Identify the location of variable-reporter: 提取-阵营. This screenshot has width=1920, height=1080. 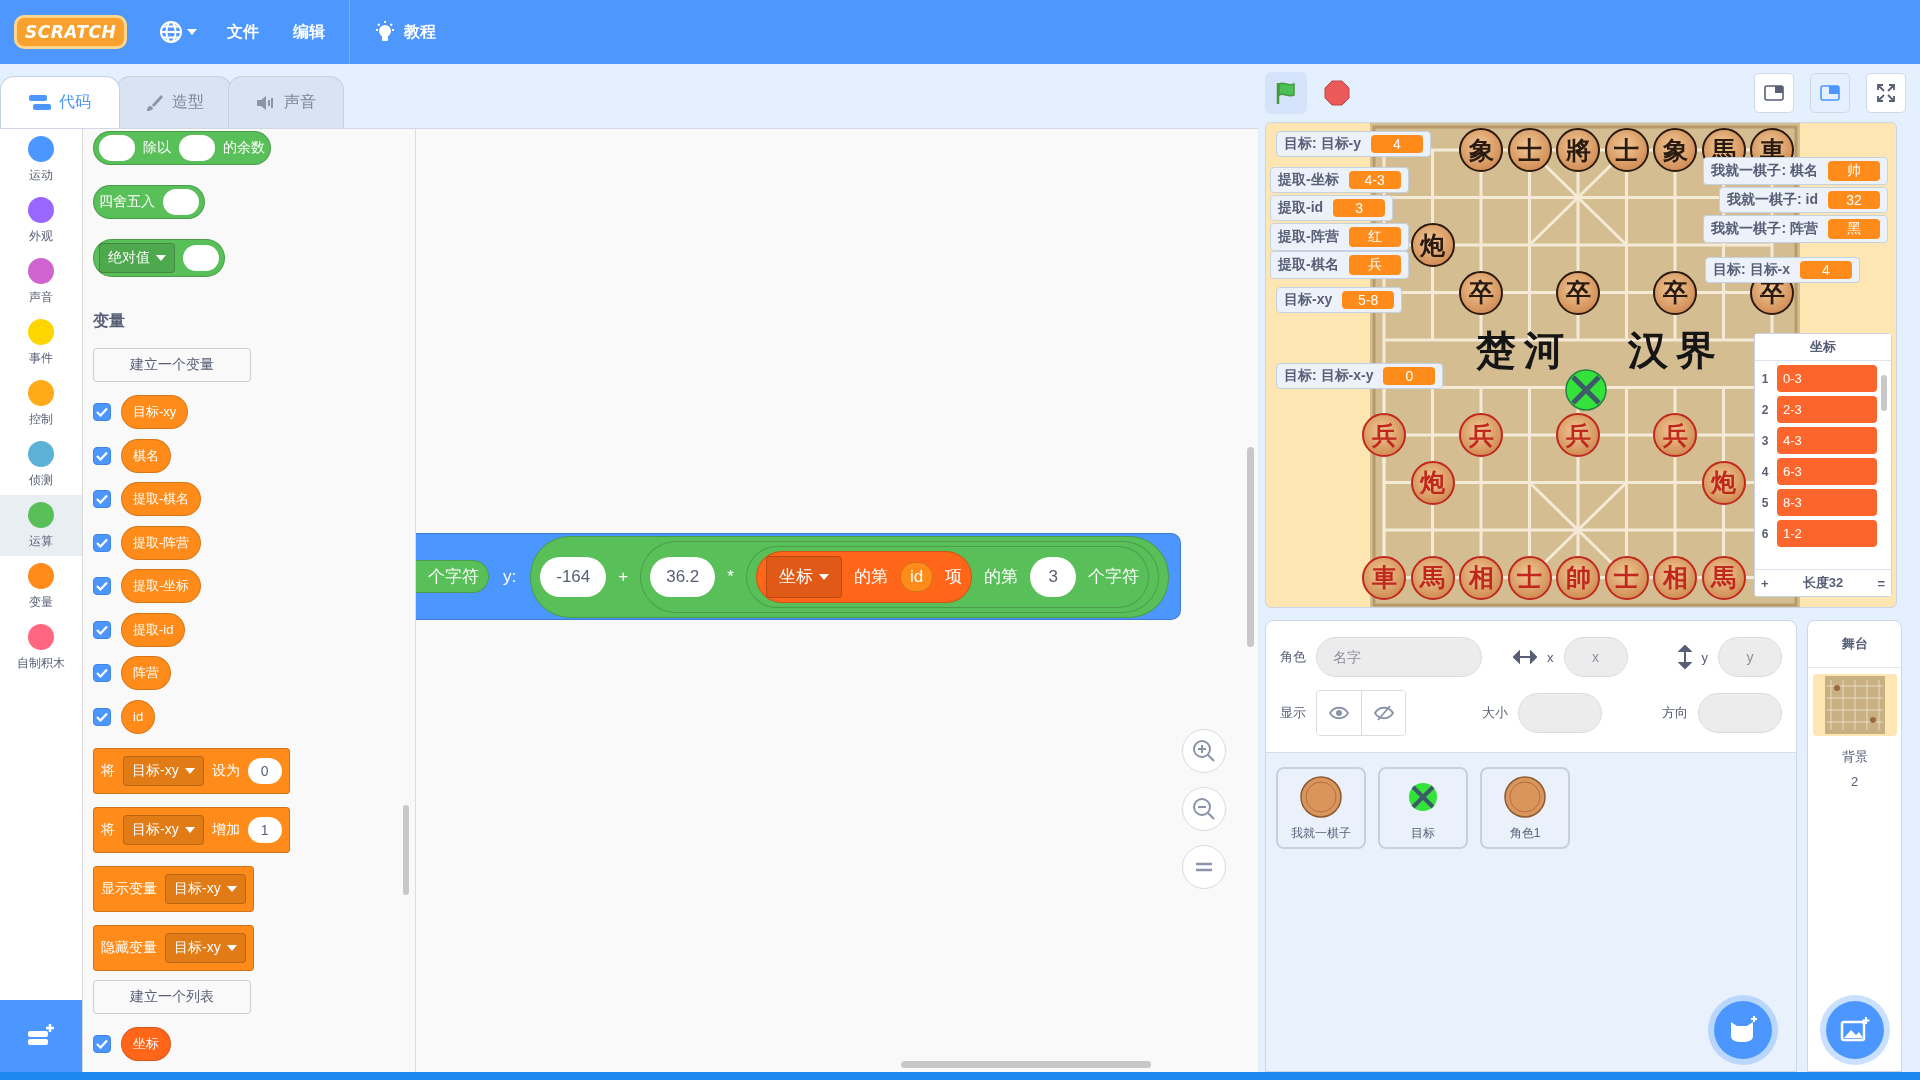
(161, 542).